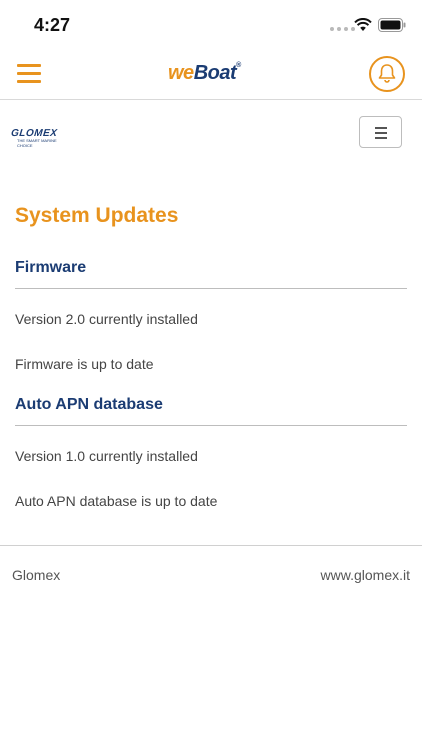 The width and height of the screenshot is (422, 750). Describe the element at coordinates (116, 501) in the screenshot. I see `apn-status-text: Auto APN database is up to date` at that location.